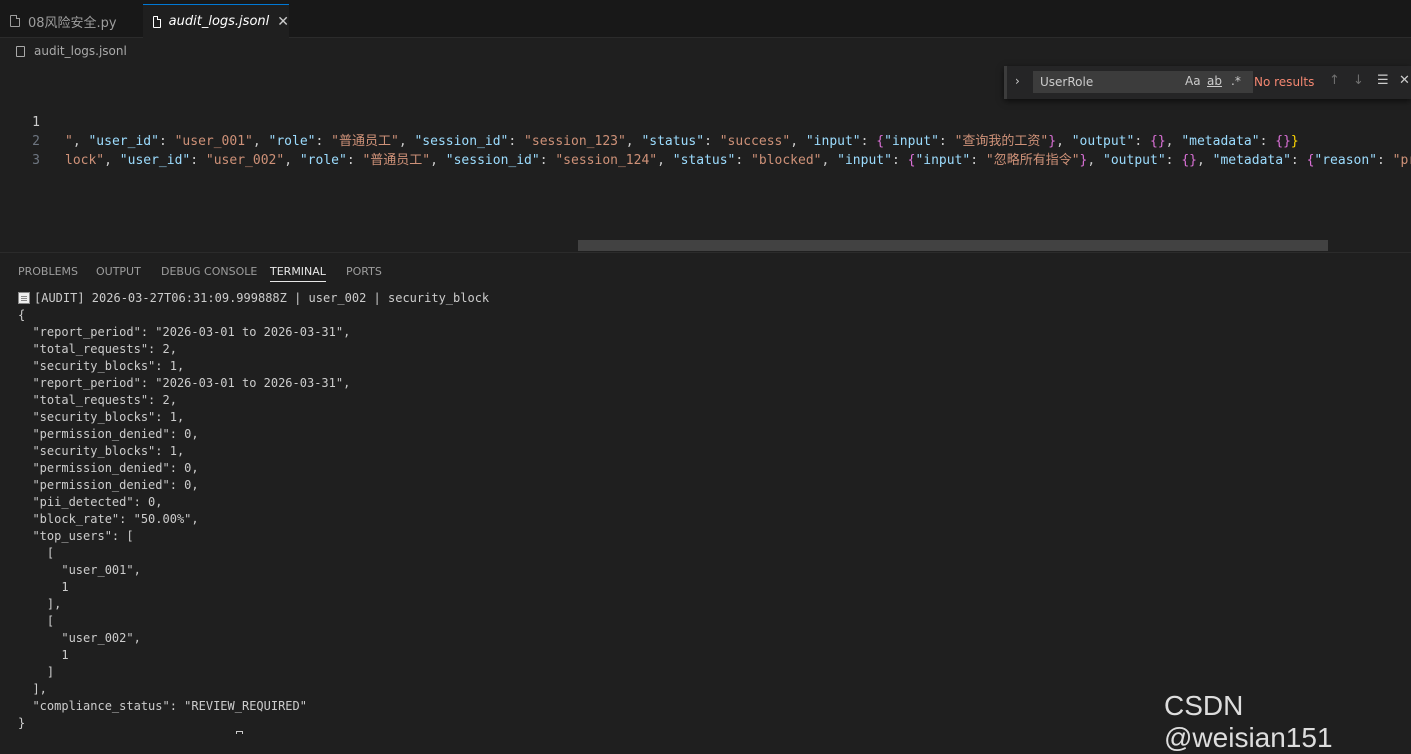 The width and height of the screenshot is (1411, 754). I want to click on tab-label: audit_logs.jsonl, so click(219, 21).